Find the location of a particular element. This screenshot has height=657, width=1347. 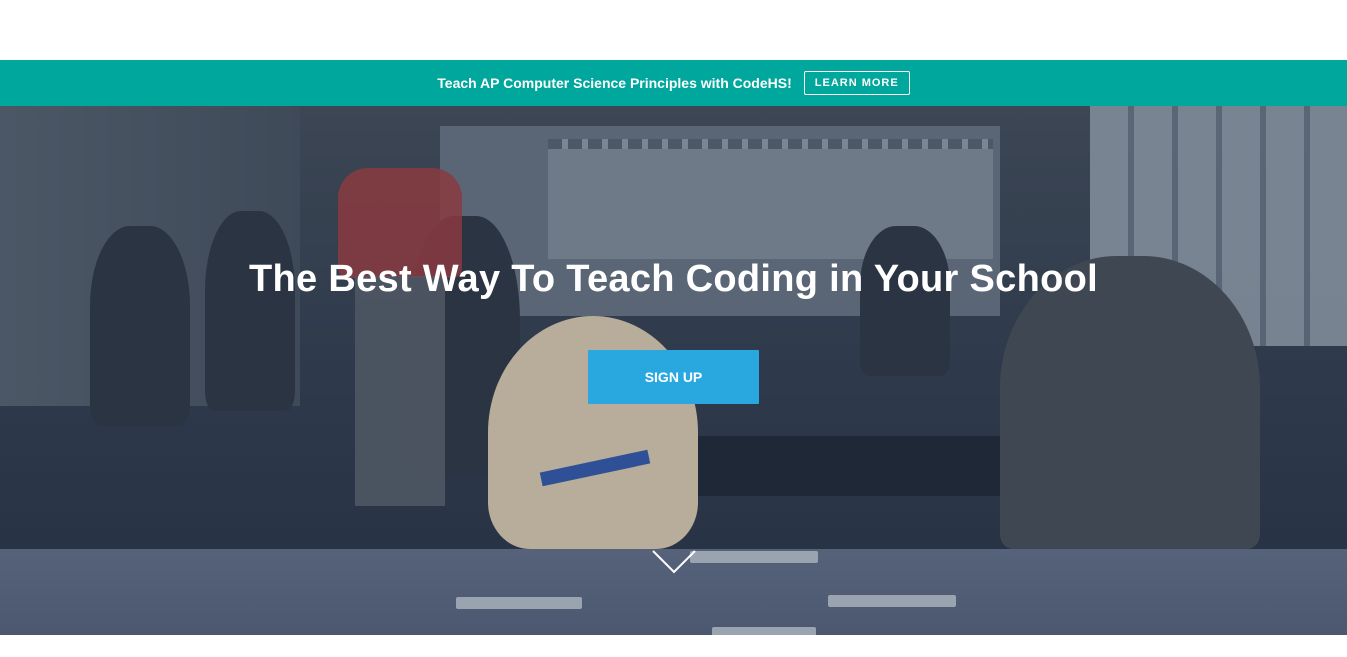

sign-up-button: SIGN UP is located at coordinates (673, 377).